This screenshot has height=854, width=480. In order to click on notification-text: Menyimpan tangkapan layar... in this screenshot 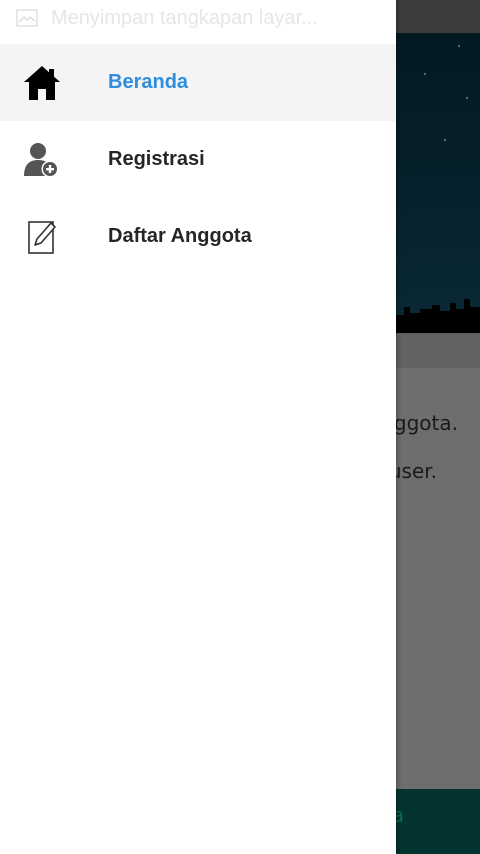, I will do `click(184, 17)`.